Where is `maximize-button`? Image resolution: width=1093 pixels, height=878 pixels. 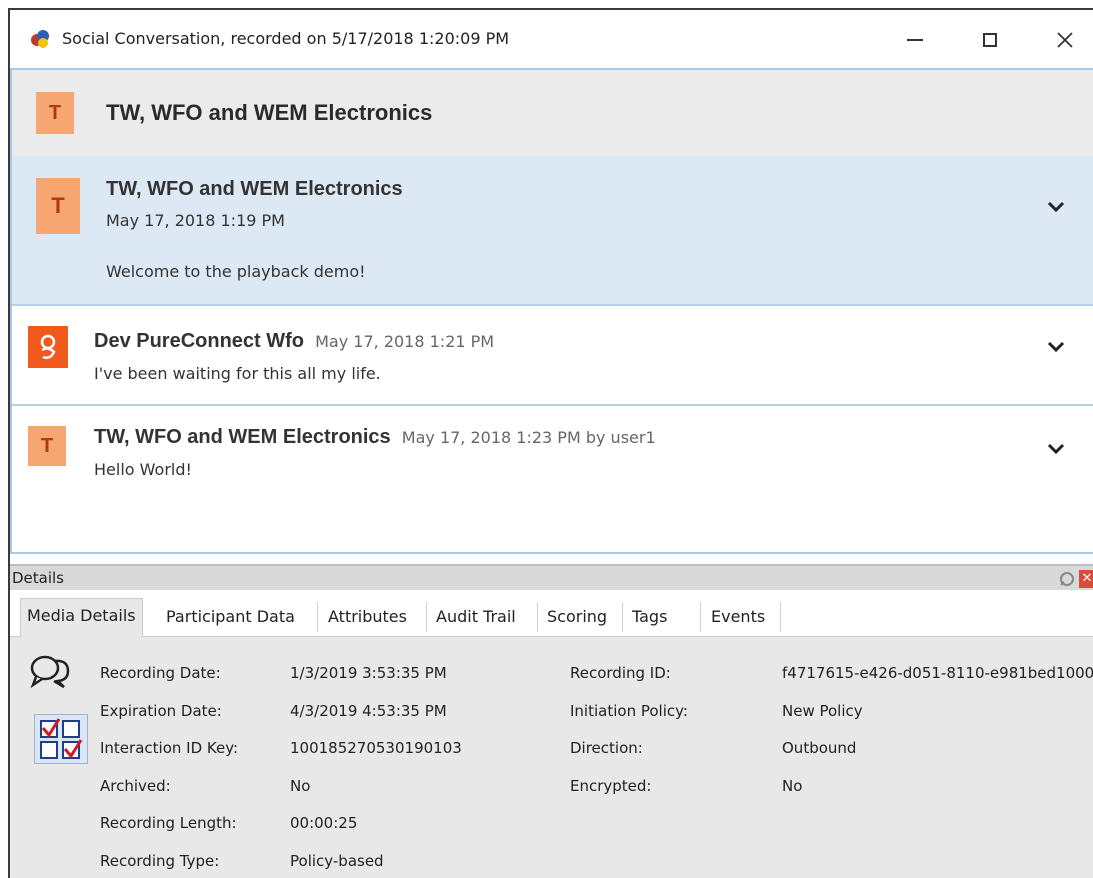
maximize-button is located at coordinates (990, 40).